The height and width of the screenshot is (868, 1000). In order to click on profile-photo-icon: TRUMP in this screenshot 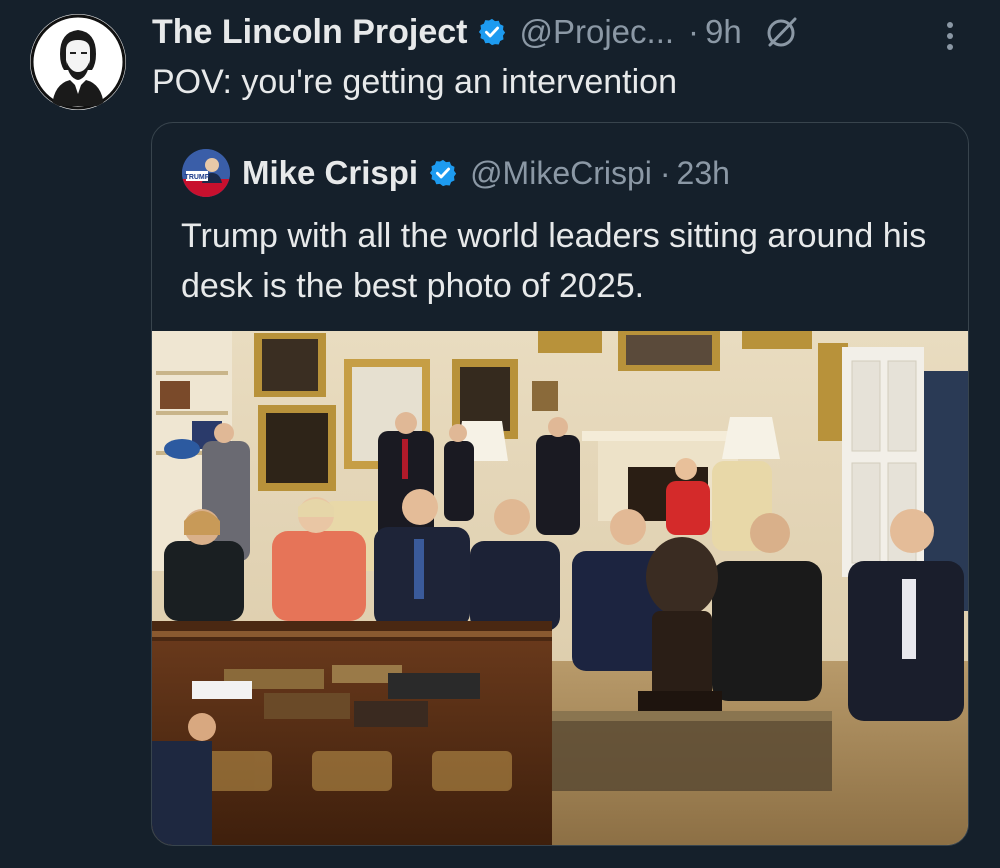, I will do `click(206, 173)`.